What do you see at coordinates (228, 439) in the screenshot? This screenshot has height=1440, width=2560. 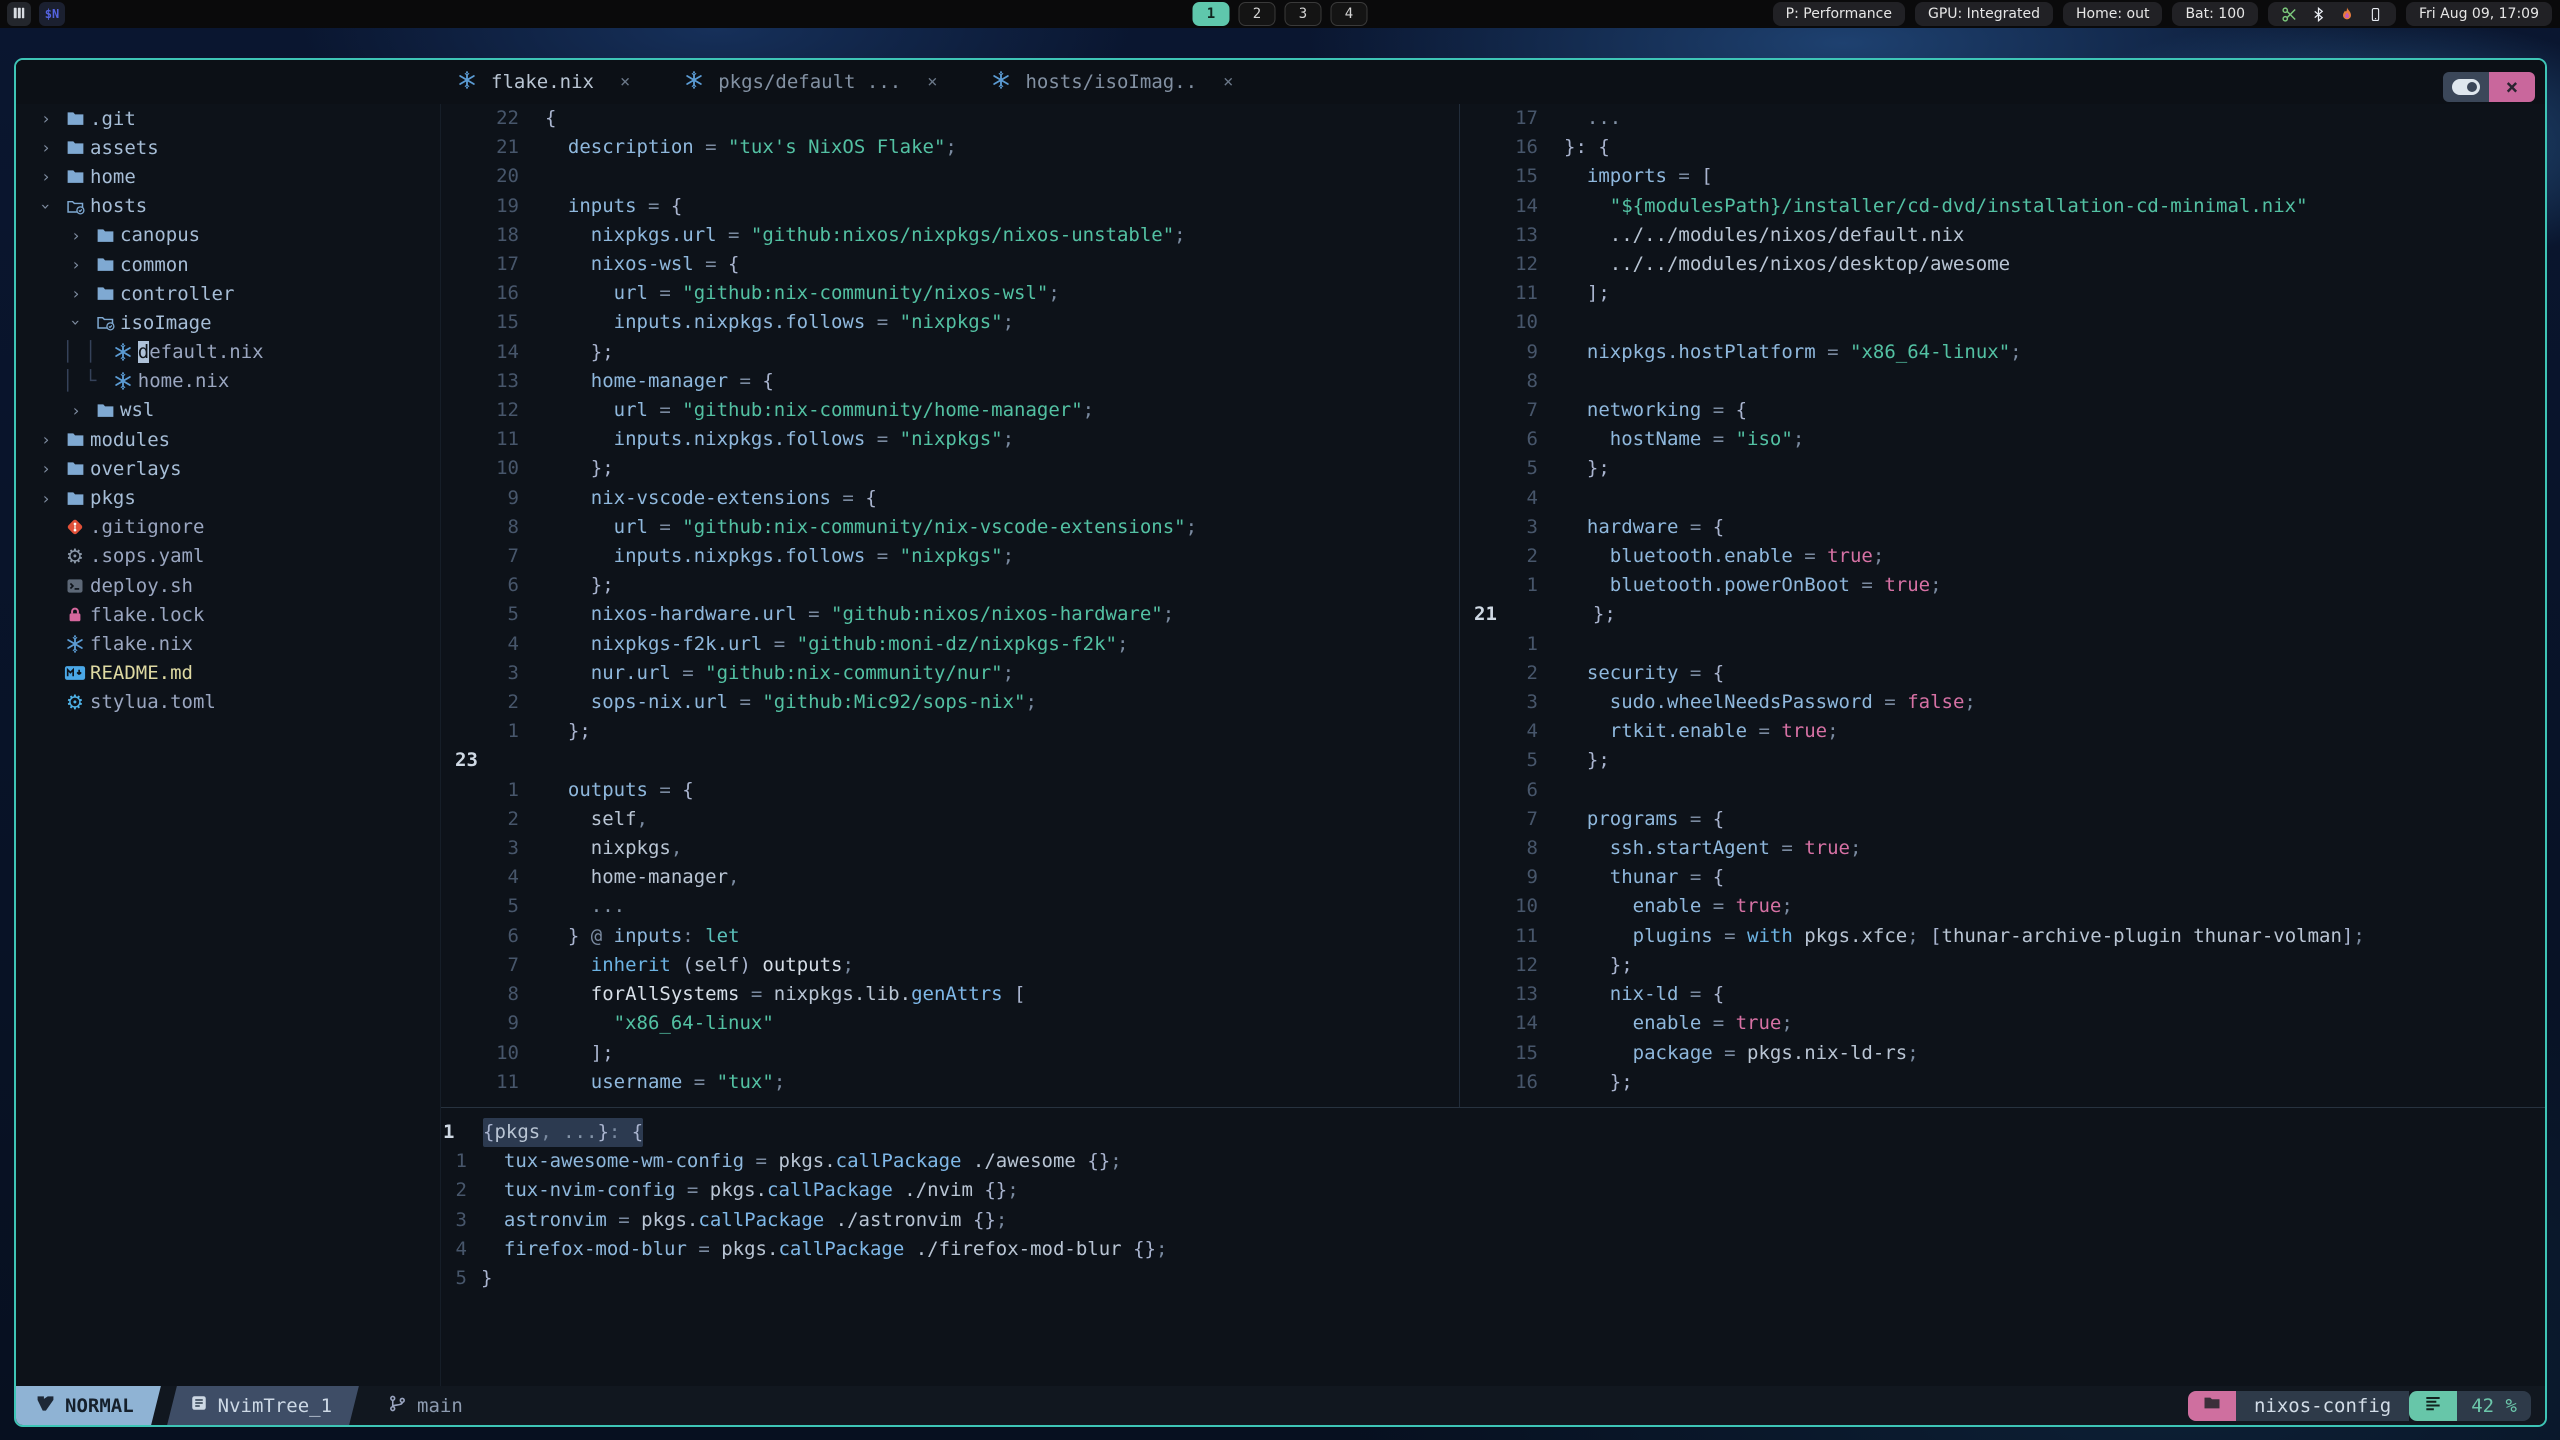 I see `tree-item-modules: › modules` at bounding box center [228, 439].